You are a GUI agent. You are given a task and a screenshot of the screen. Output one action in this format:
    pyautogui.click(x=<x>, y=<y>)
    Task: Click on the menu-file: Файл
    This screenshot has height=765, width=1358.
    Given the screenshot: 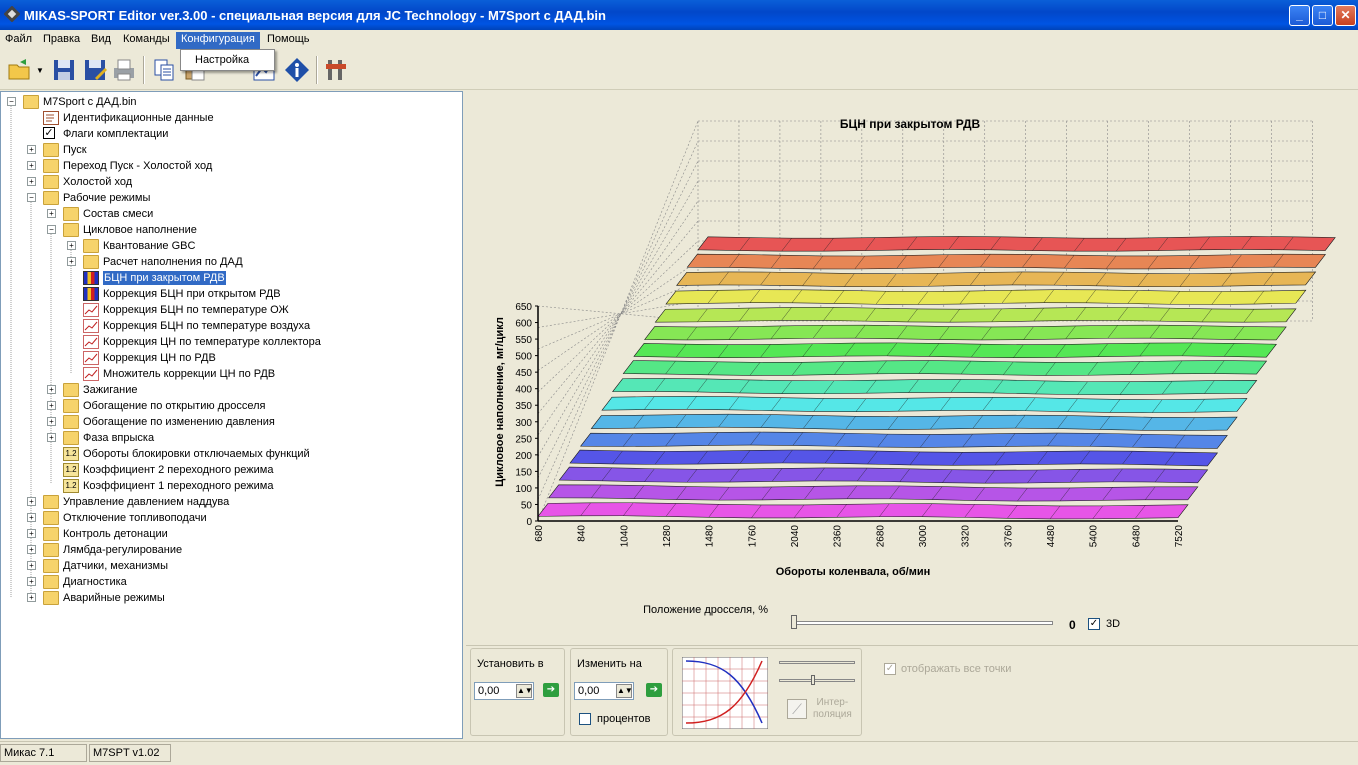 What is the action you would take?
    pyautogui.click(x=18, y=40)
    